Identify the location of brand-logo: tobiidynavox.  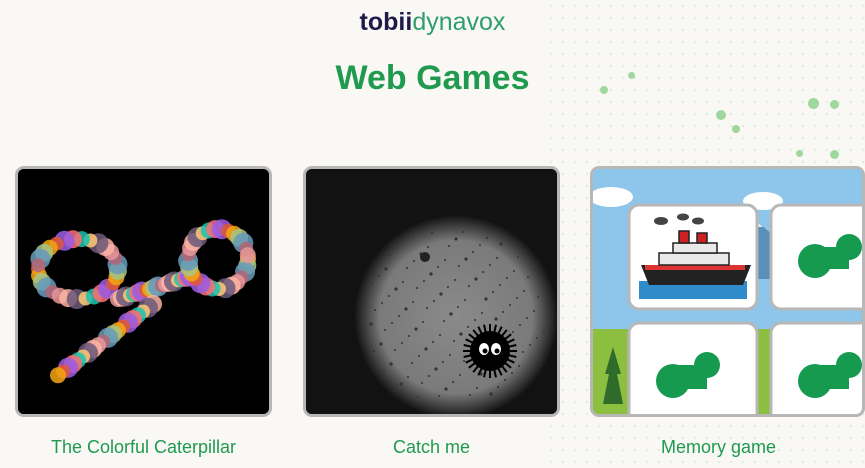
(432, 22).